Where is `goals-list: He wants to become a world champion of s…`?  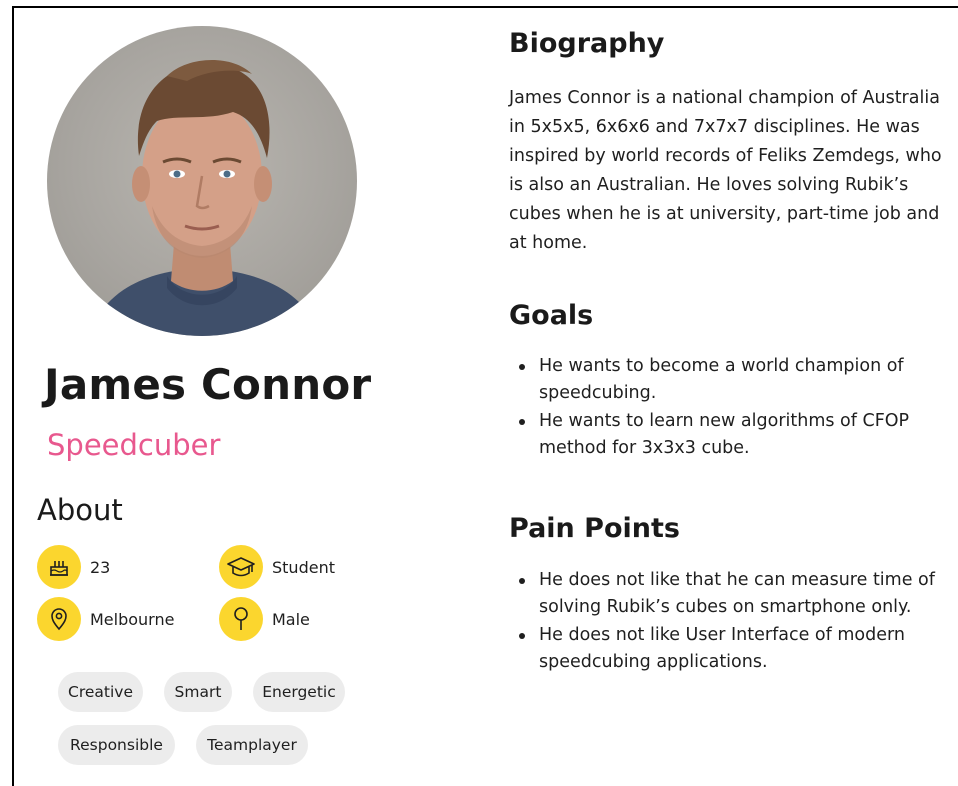 goals-list: He wants to become a world champion of s… is located at coordinates (737, 408).